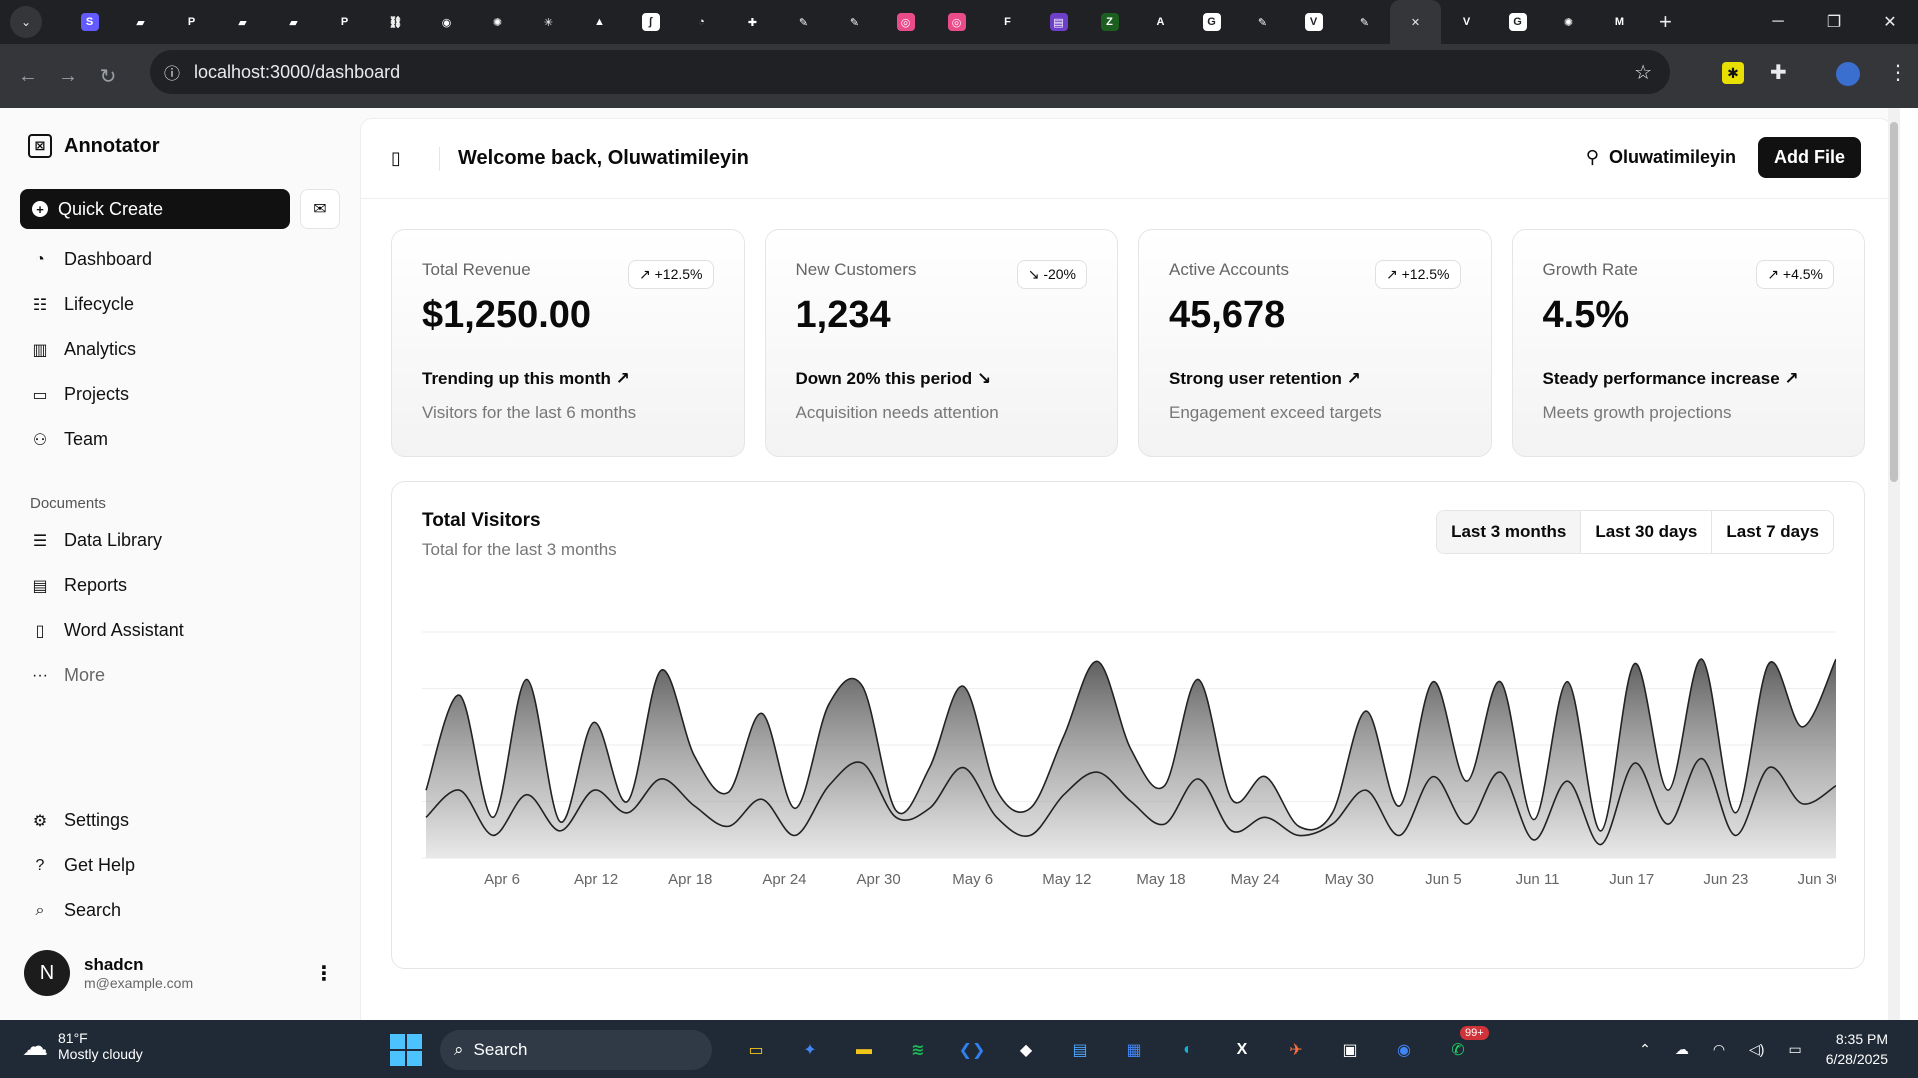 The height and width of the screenshot is (1078, 1918). Describe the element at coordinates (1058, 22) in the screenshot. I see `browser-tab: ▤` at that location.